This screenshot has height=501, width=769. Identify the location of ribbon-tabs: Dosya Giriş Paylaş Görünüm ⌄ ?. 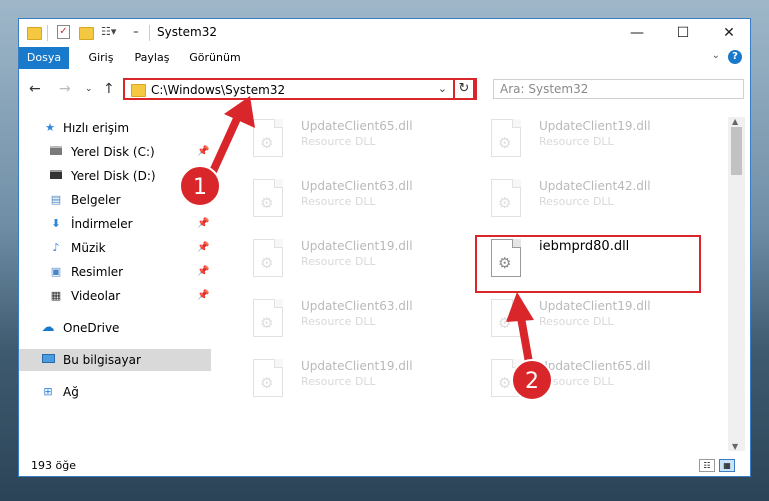
(384, 74).